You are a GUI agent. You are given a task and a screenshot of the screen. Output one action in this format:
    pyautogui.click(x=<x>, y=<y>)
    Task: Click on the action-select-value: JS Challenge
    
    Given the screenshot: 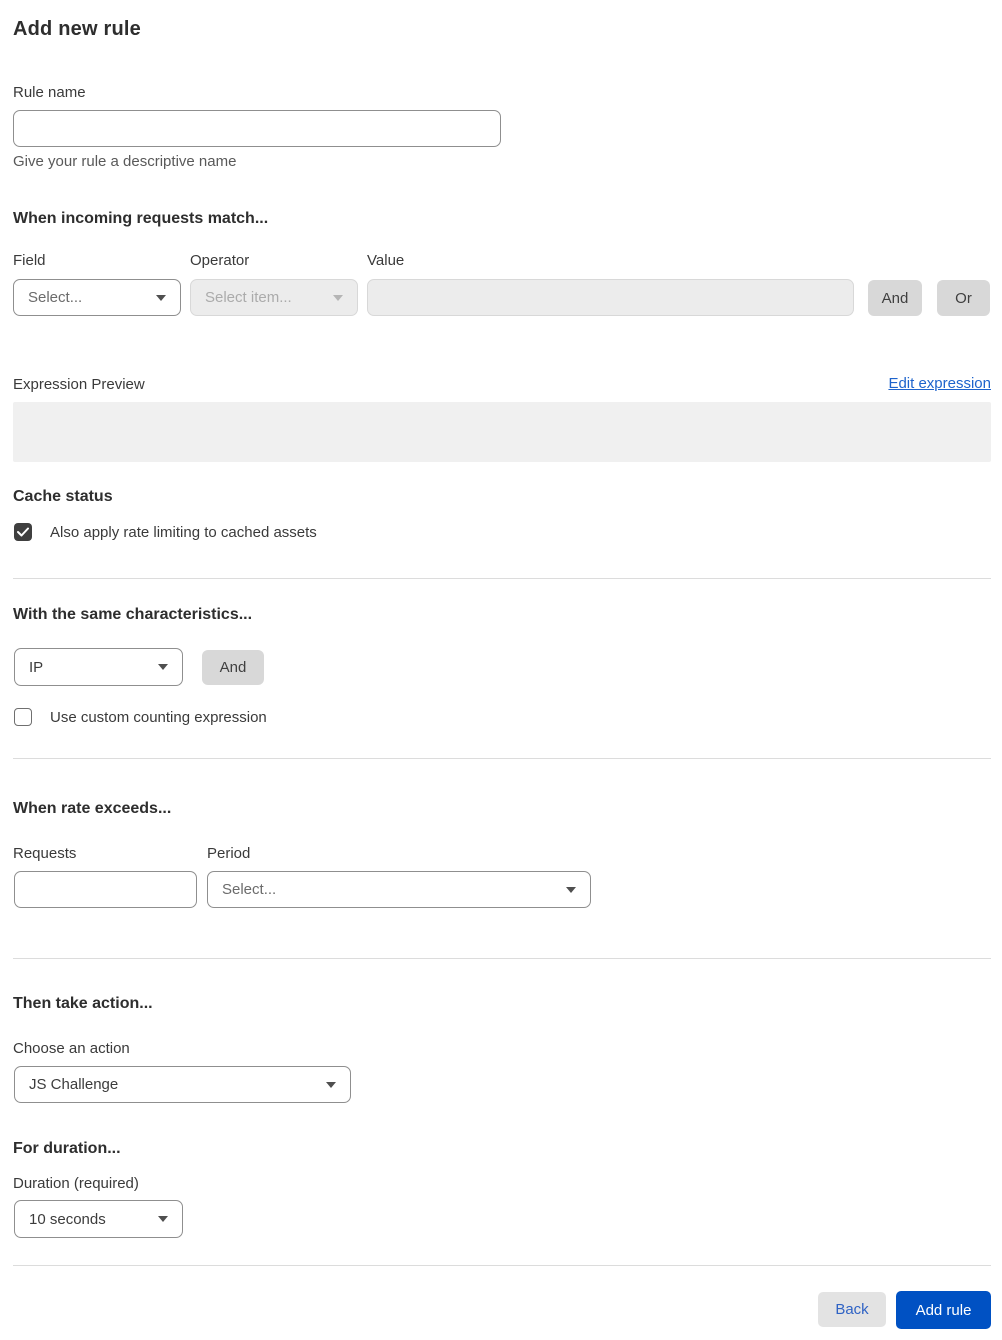 What is the action you would take?
    pyautogui.click(x=74, y=1084)
    